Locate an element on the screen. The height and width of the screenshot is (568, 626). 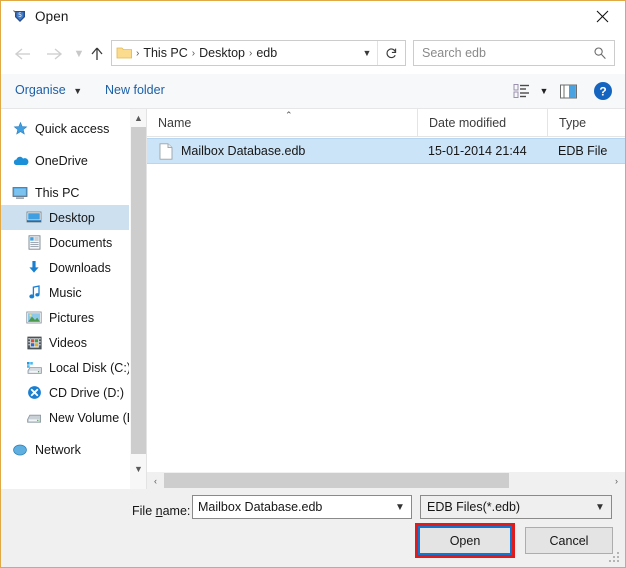
svg-text: 5 is located at coordinates (20, 15).